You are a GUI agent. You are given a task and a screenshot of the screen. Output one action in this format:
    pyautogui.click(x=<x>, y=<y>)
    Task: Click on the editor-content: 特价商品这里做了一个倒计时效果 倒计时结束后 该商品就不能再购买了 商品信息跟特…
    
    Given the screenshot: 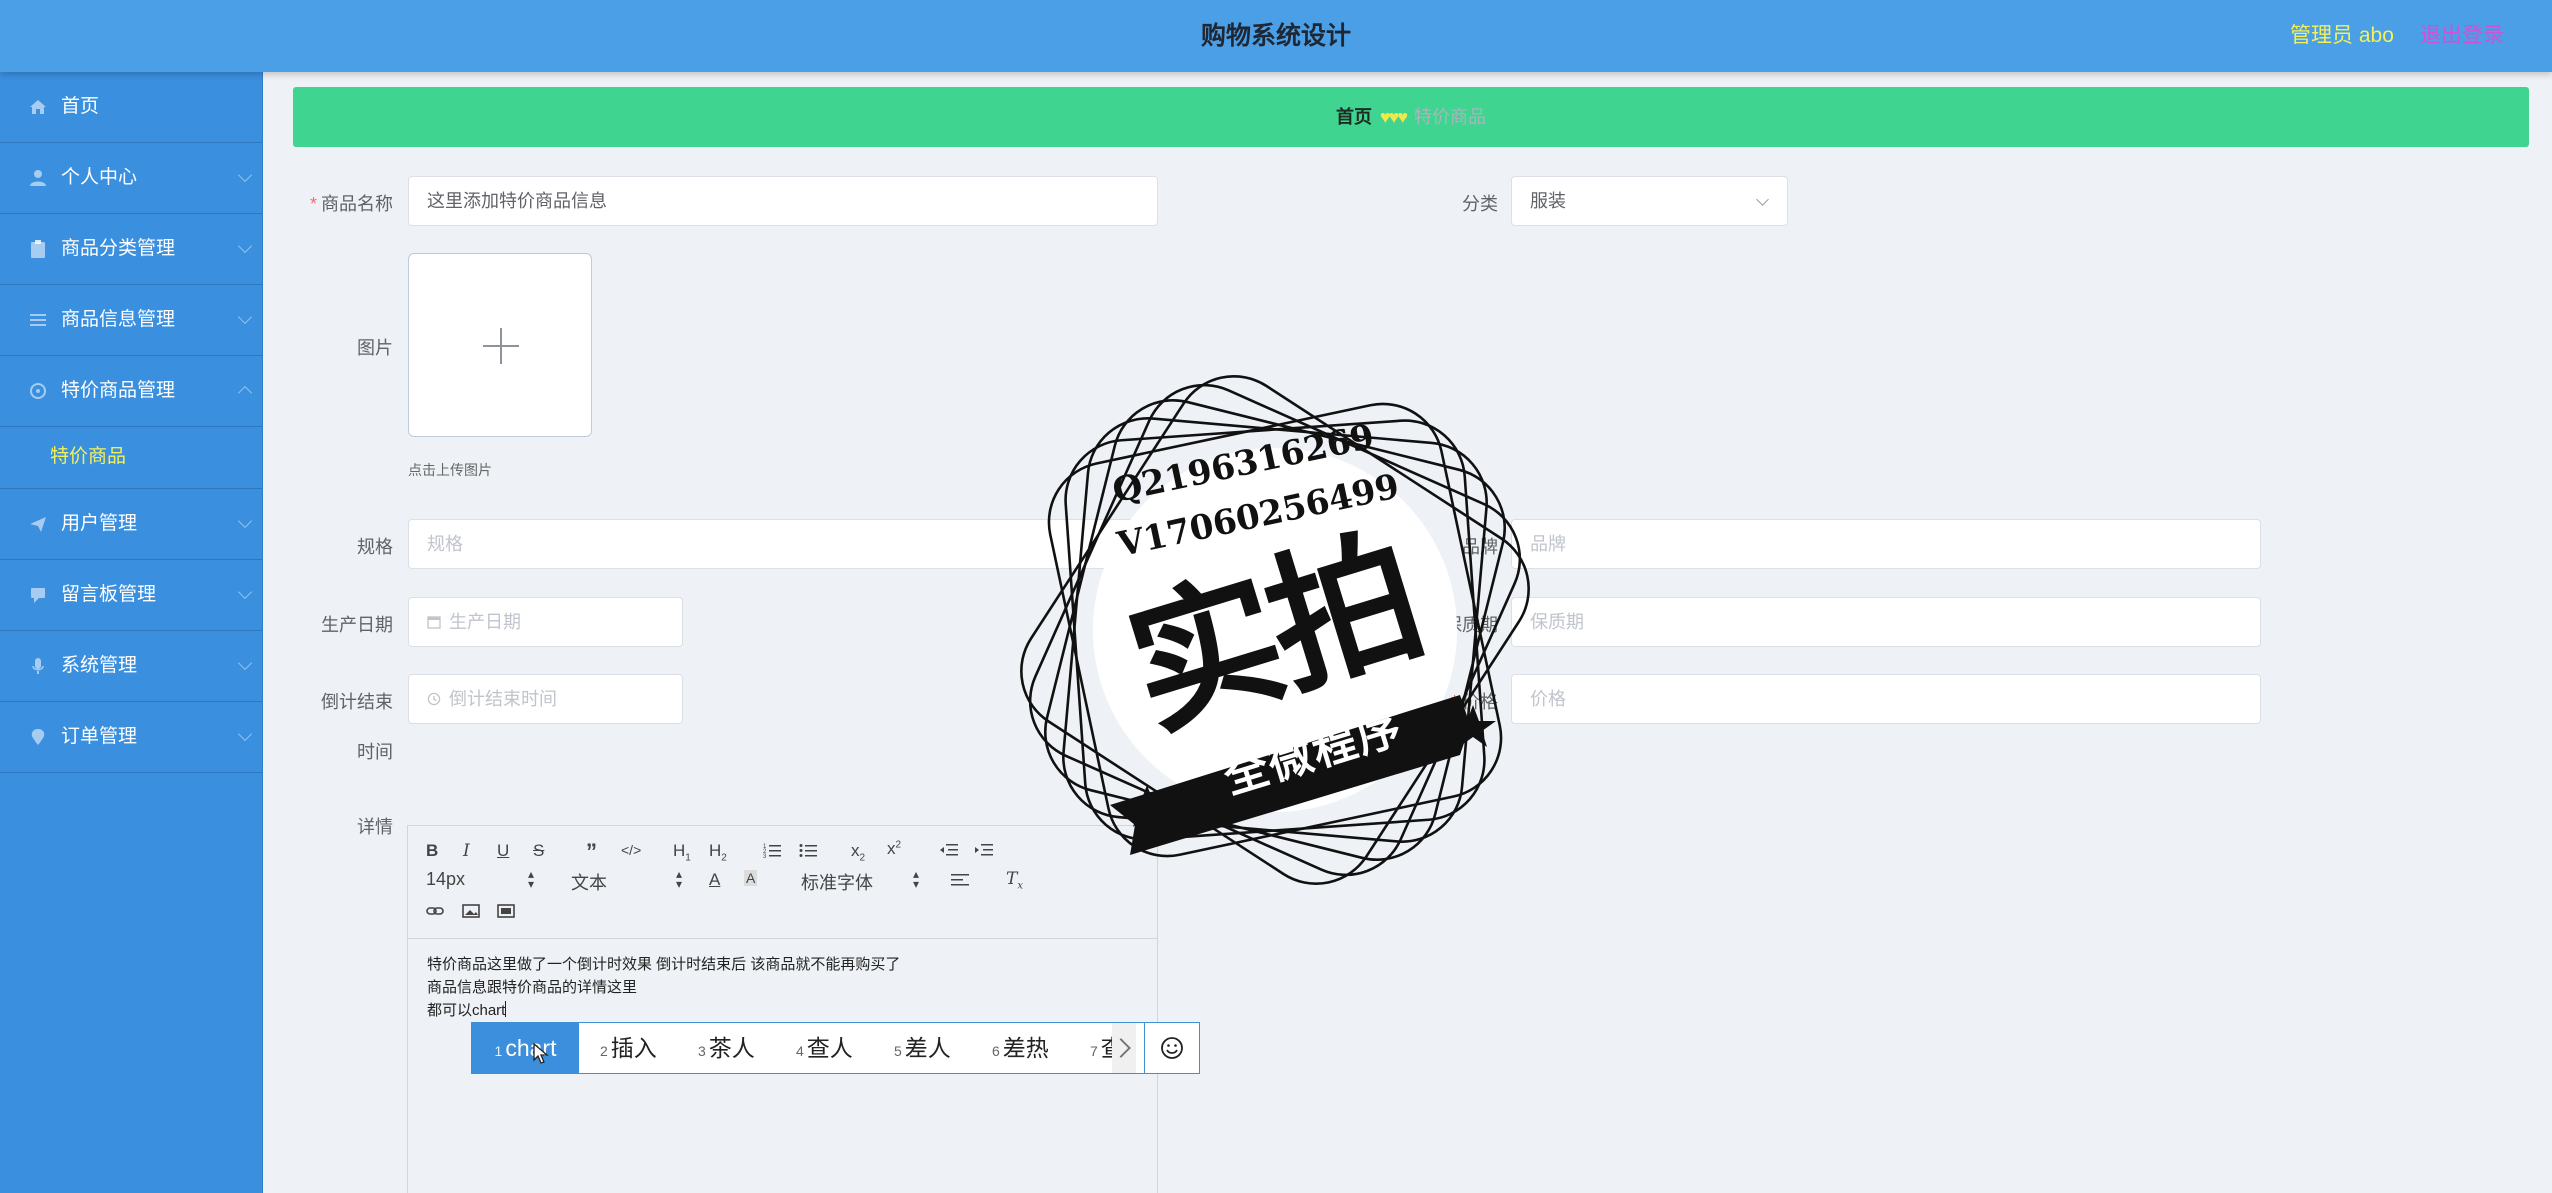 What is the action you would take?
    pyautogui.click(x=663, y=987)
    